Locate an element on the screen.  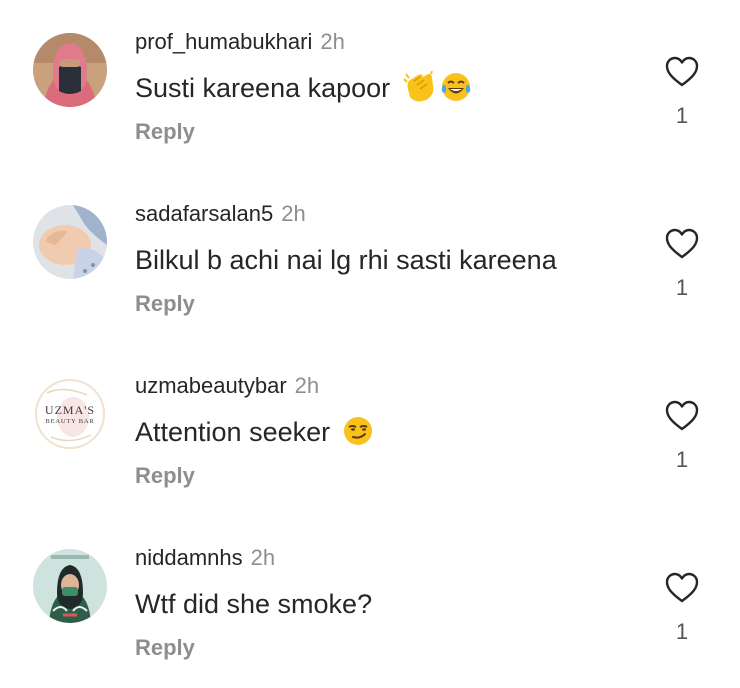
comment-text: Attention seeker is located at coordinates (254, 435).